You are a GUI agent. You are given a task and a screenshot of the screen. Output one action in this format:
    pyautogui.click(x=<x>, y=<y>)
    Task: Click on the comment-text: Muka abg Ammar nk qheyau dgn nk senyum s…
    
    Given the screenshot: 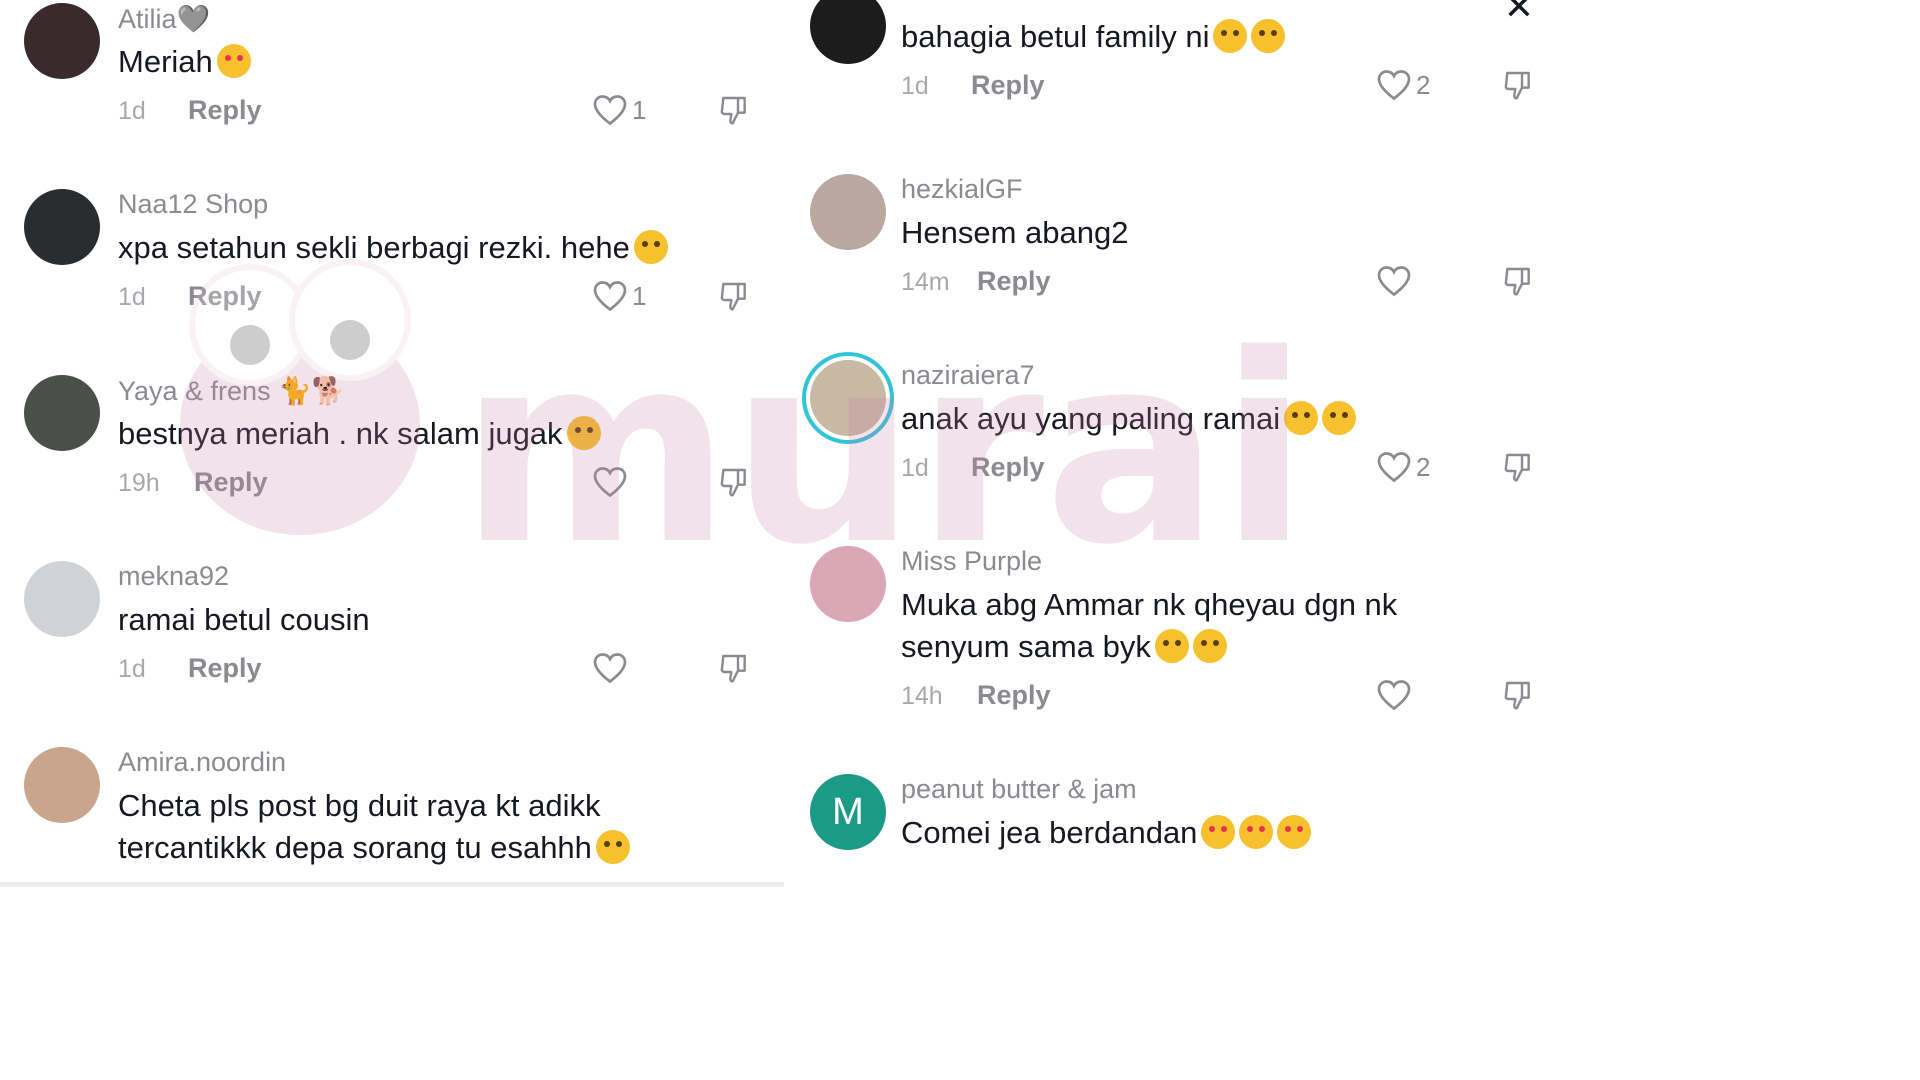 What is the action you would take?
    pyautogui.click(x=1181, y=626)
    